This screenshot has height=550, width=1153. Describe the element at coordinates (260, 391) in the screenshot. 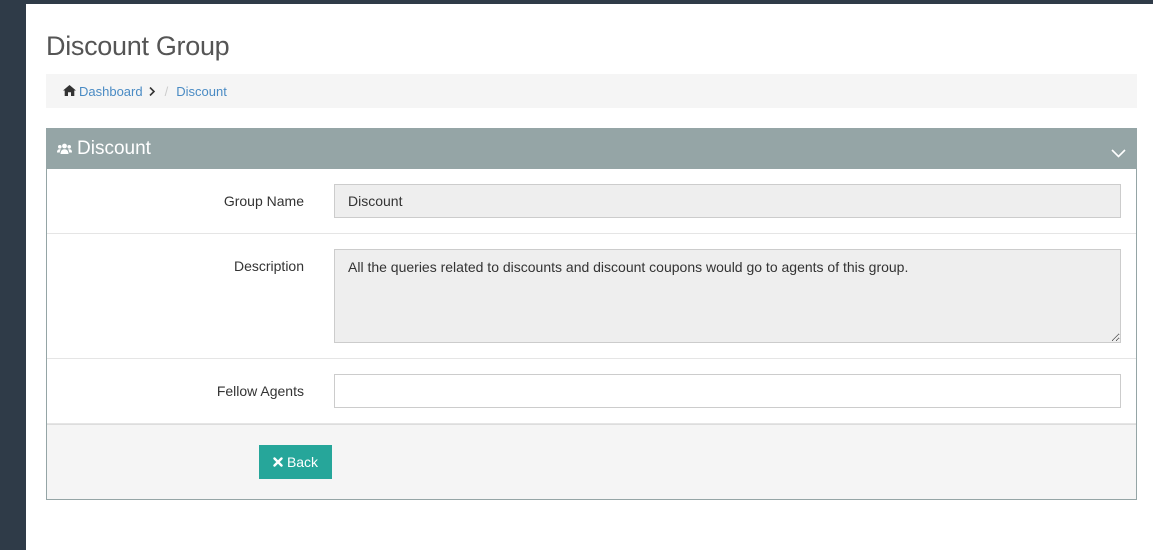

I see `fellow-agents-label: Fellow Agents` at that location.